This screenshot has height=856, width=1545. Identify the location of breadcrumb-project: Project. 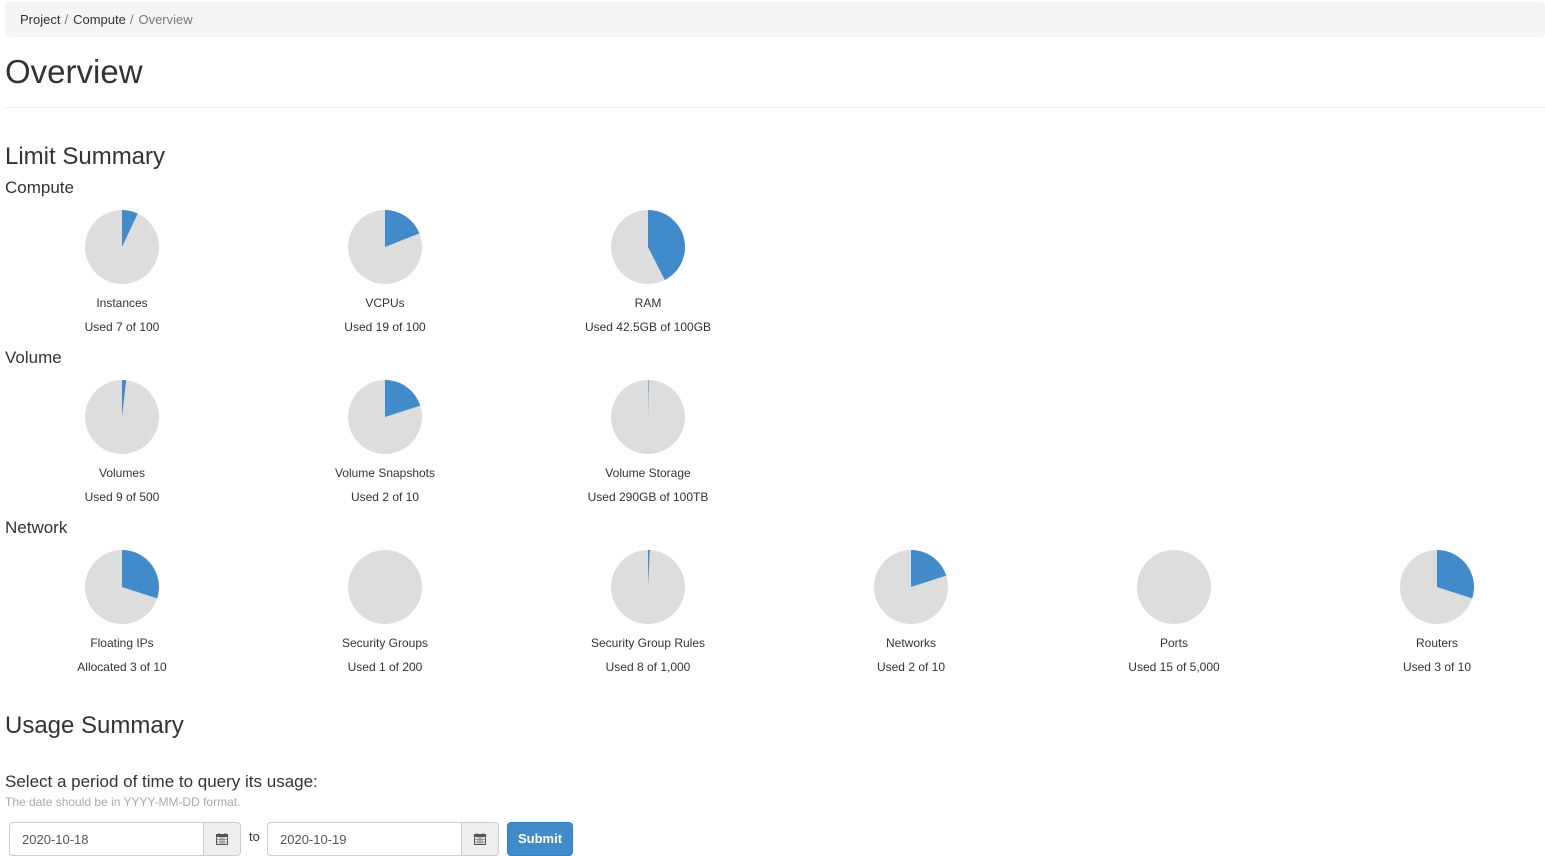
(40, 19).